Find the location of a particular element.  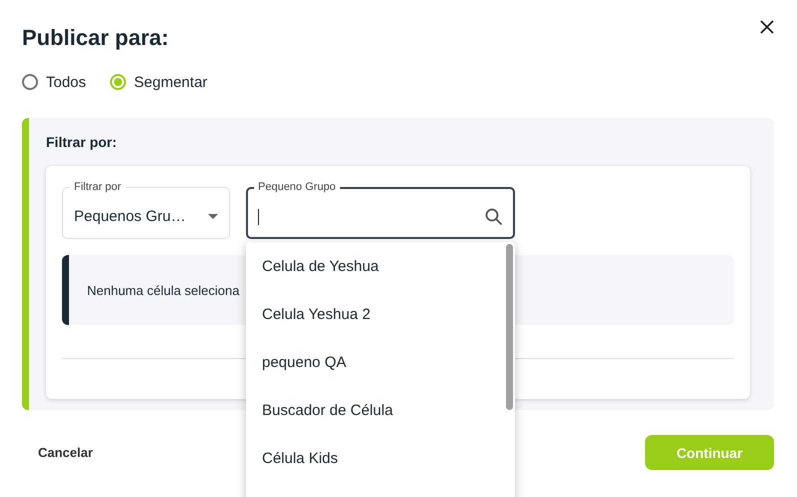

radio-option: Todos is located at coordinates (54, 82).